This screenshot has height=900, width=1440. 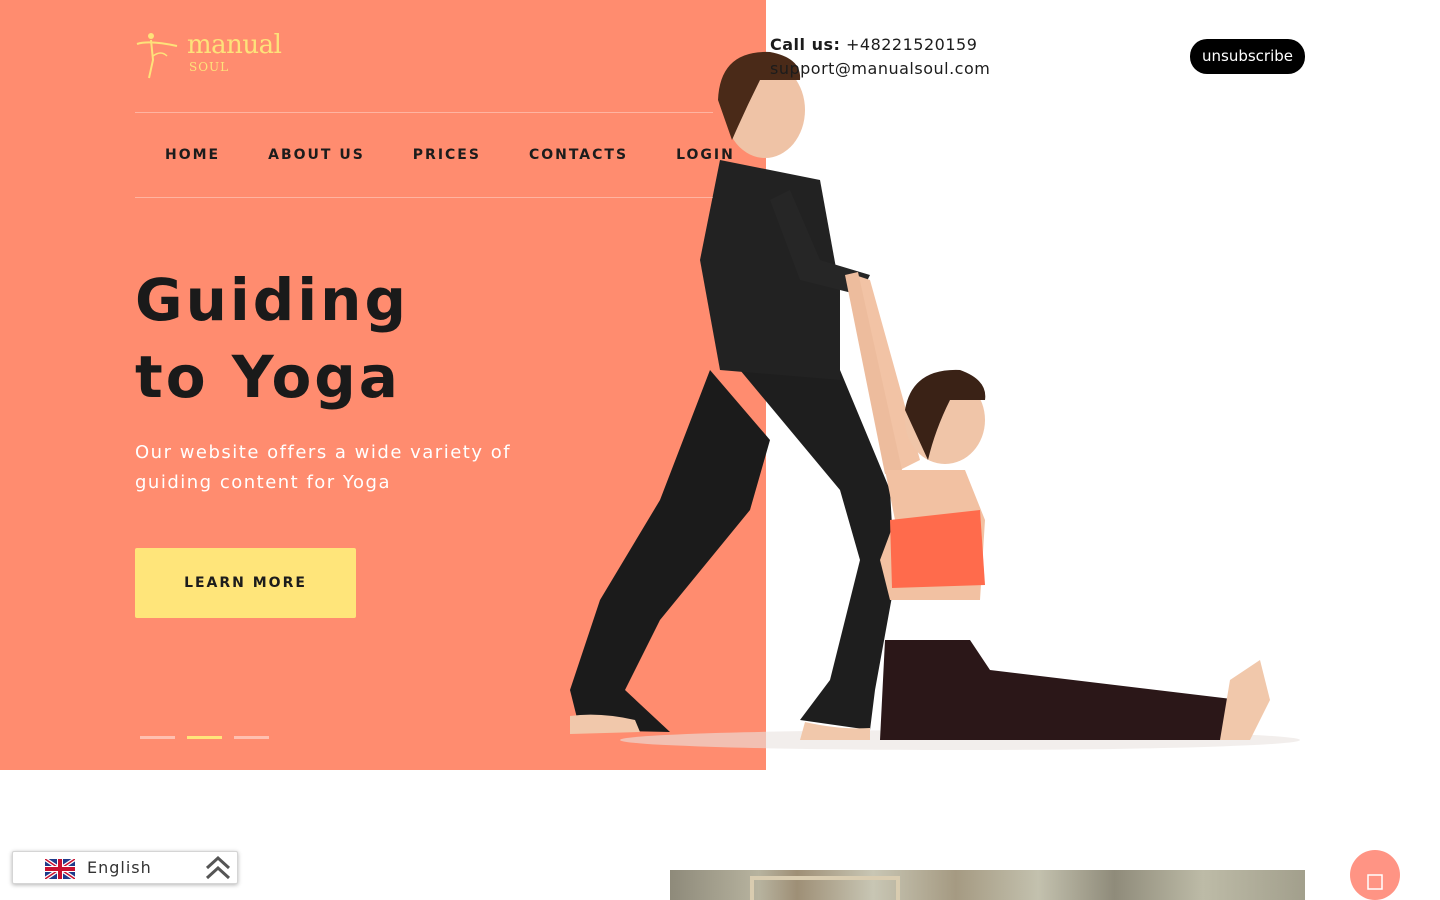 What do you see at coordinates (60, 869) in the screenshot?
I see `uk-flag-icon` at bounding box center [60, 869].